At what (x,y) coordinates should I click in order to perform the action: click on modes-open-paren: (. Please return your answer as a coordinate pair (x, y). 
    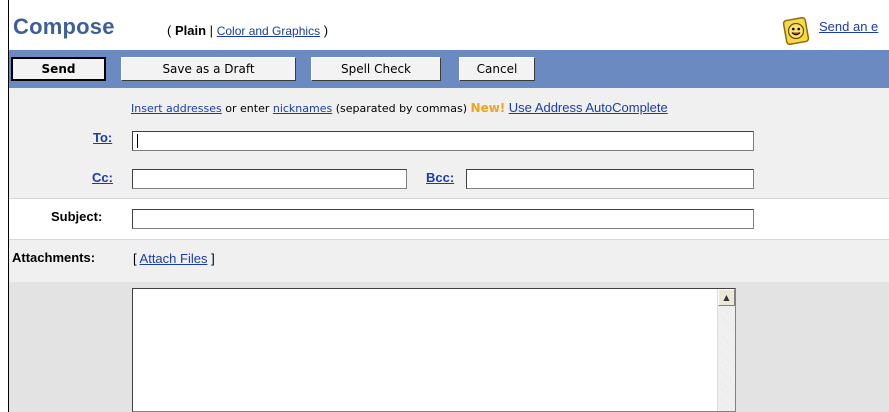
    Looking at the image, I should click on (169, 30).